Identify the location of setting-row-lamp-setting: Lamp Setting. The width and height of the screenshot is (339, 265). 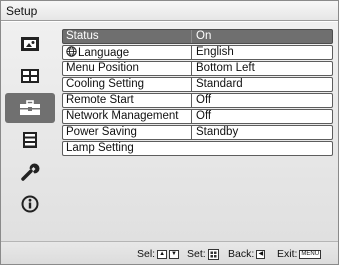
(197, 148).